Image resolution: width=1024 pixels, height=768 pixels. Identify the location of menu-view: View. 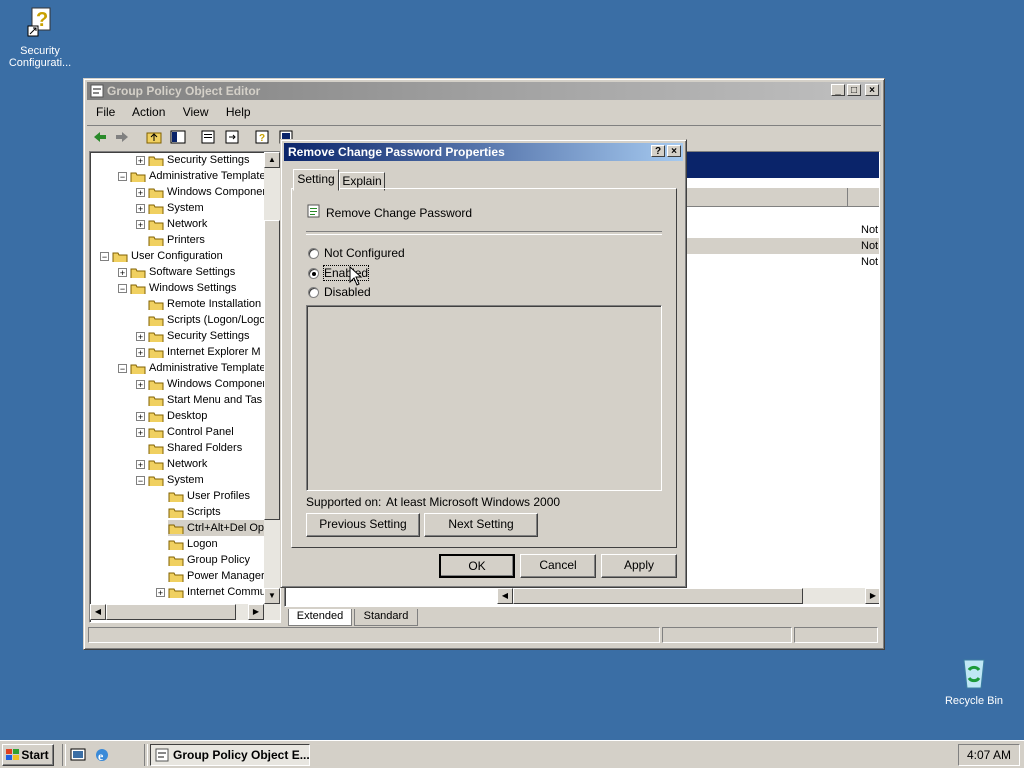
(196, 112).